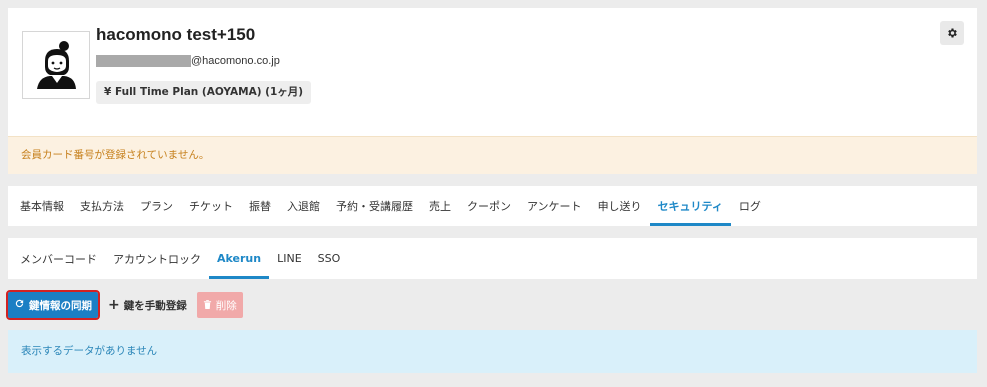 This screenshot has width=987, height=387. I want to click on tab-ticket: チケット, so click(211, 206).